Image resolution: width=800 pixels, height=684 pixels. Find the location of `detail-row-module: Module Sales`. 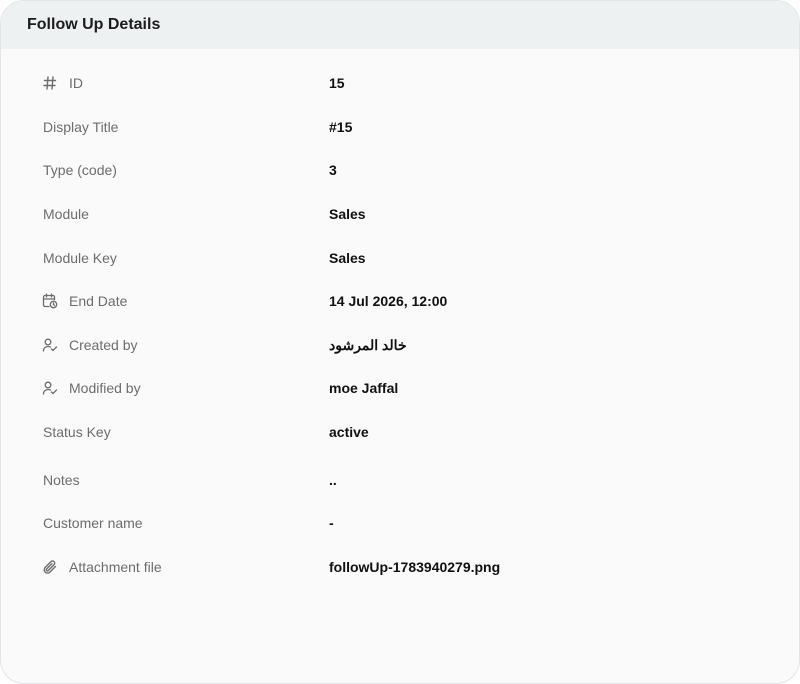

detail-row-module: Module Sales is located at coordinates (400, 214).